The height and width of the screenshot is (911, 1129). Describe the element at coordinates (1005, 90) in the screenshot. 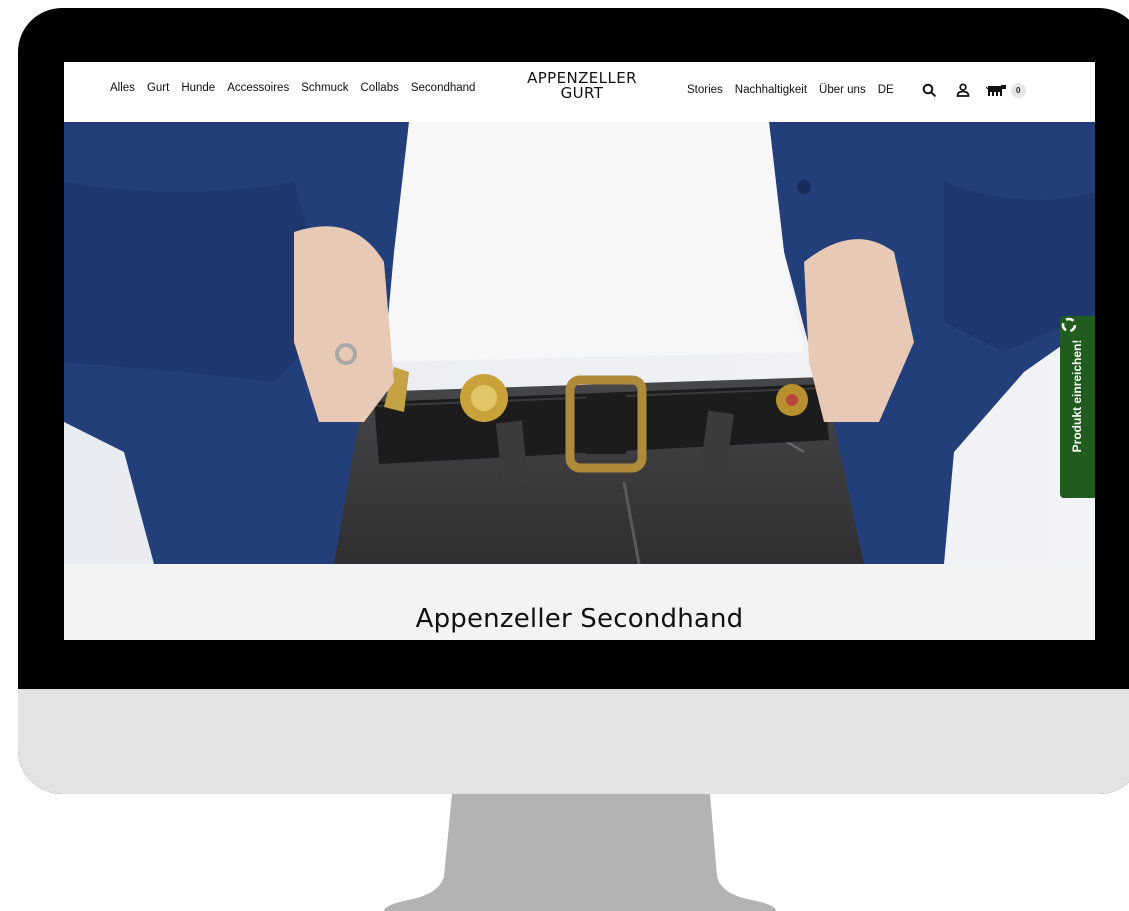

I see `cow-cart-icon: 0` at that location.